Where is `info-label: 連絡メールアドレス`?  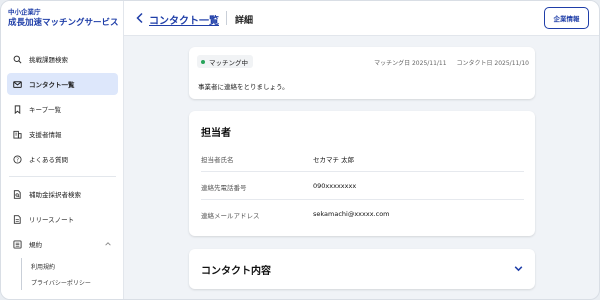 info-label: 連絡メールアドレス is located at coordinates (230, 216).